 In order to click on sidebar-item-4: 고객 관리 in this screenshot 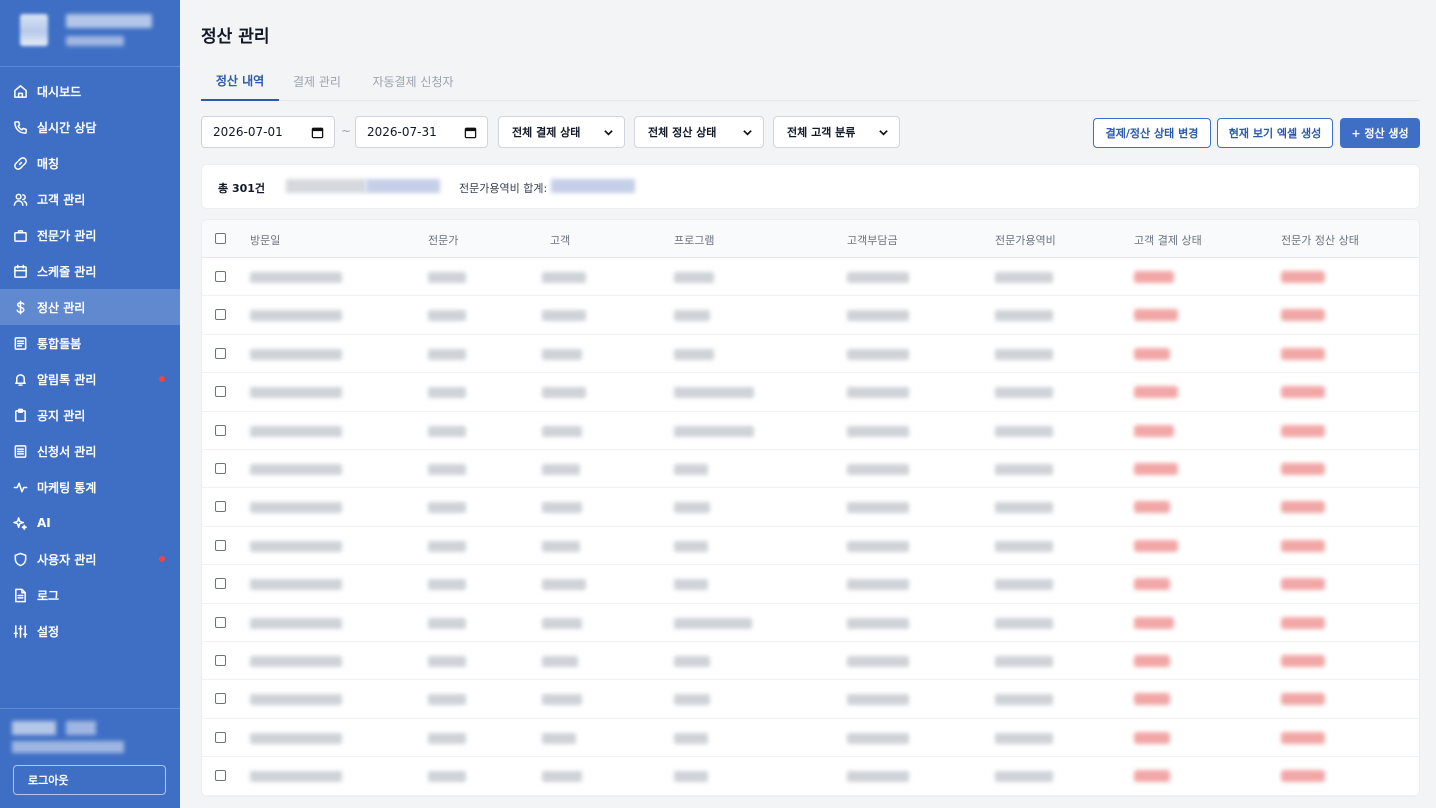, I will do `click(90, 199)`.